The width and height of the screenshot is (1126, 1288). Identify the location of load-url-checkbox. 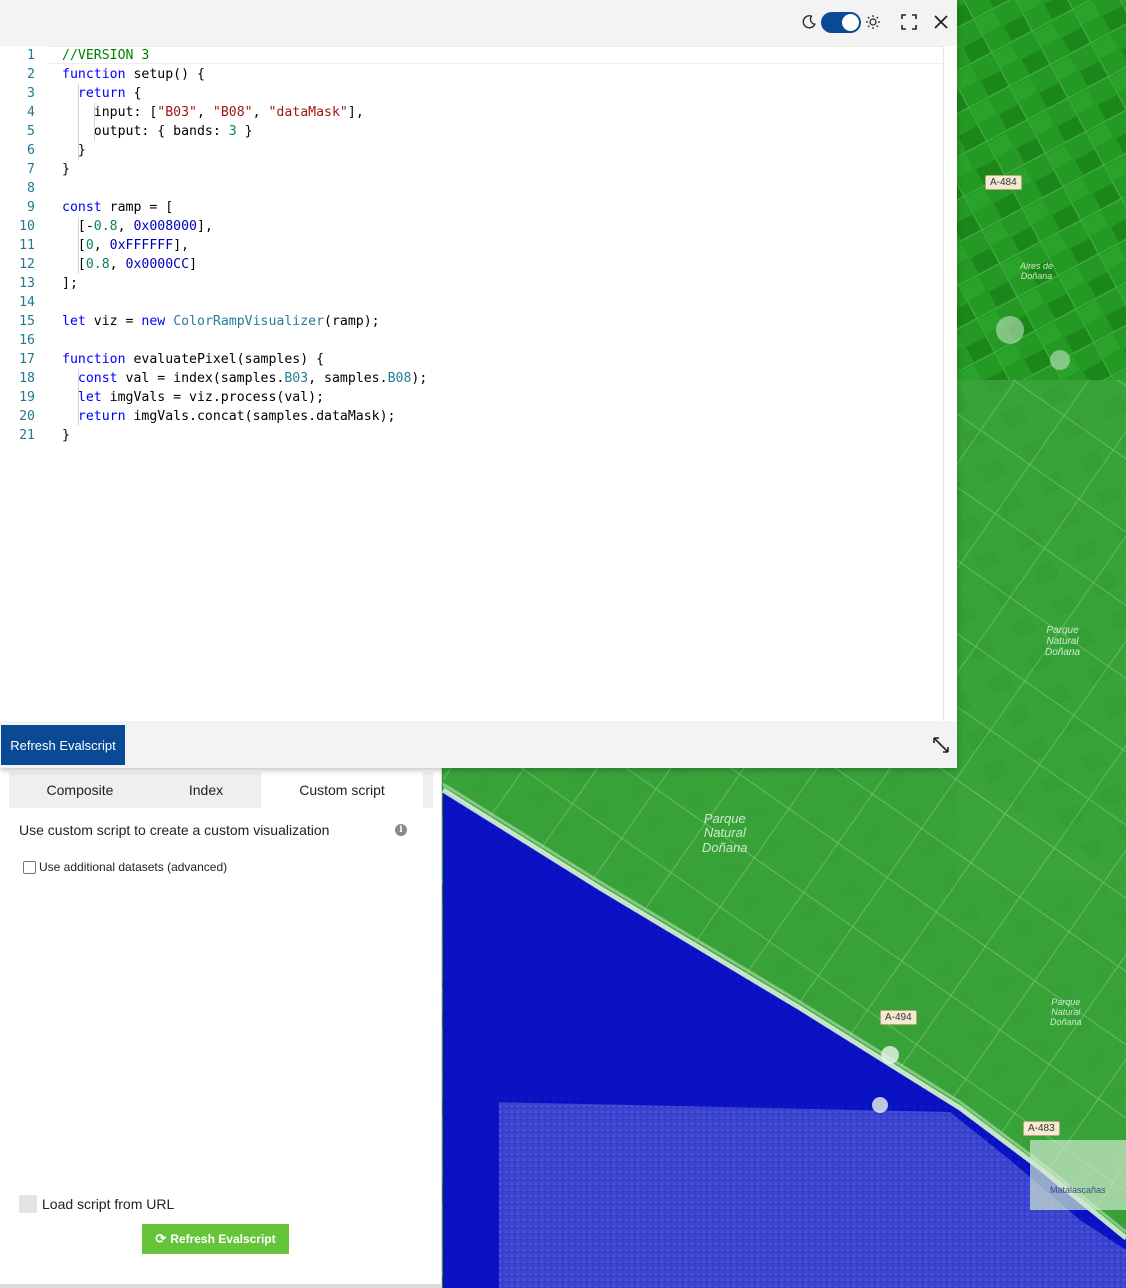
(28, 1204).